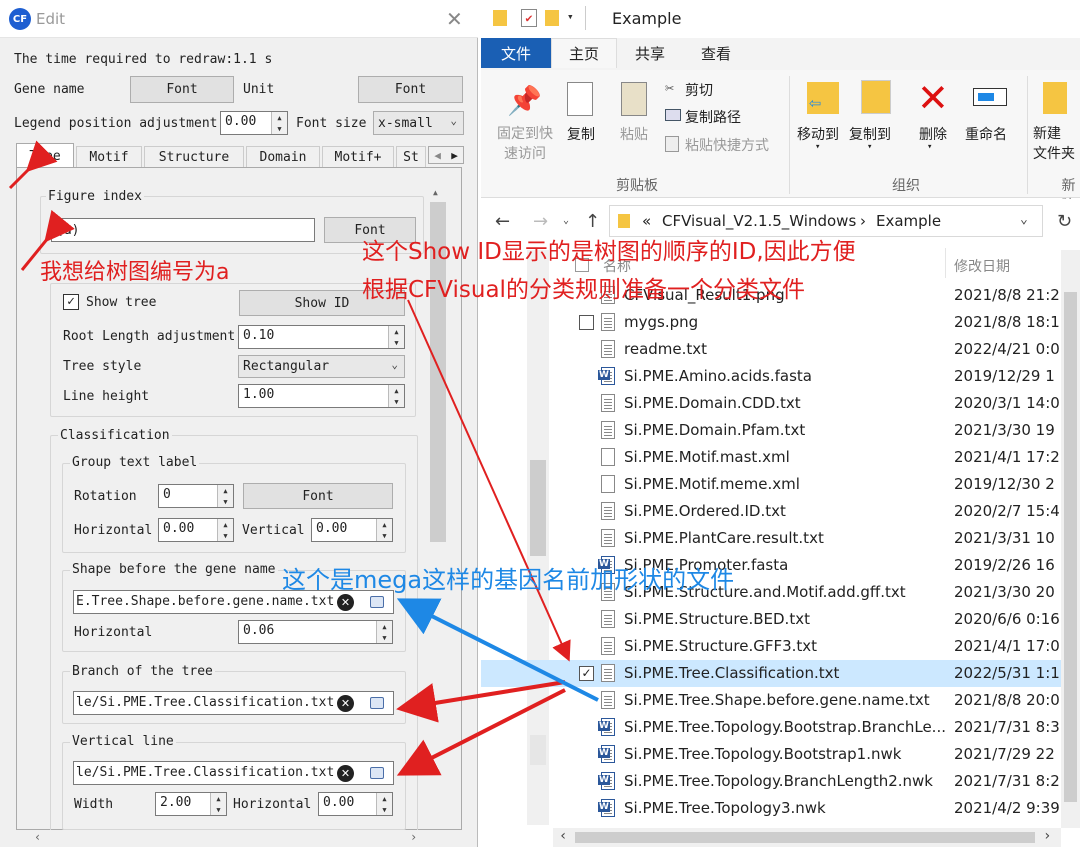 The image size is (1080, 847). What do you see at coordinates (497, 650) in the screenshot?
I see `shape-file-arrow` at bounding box center [497, 650].